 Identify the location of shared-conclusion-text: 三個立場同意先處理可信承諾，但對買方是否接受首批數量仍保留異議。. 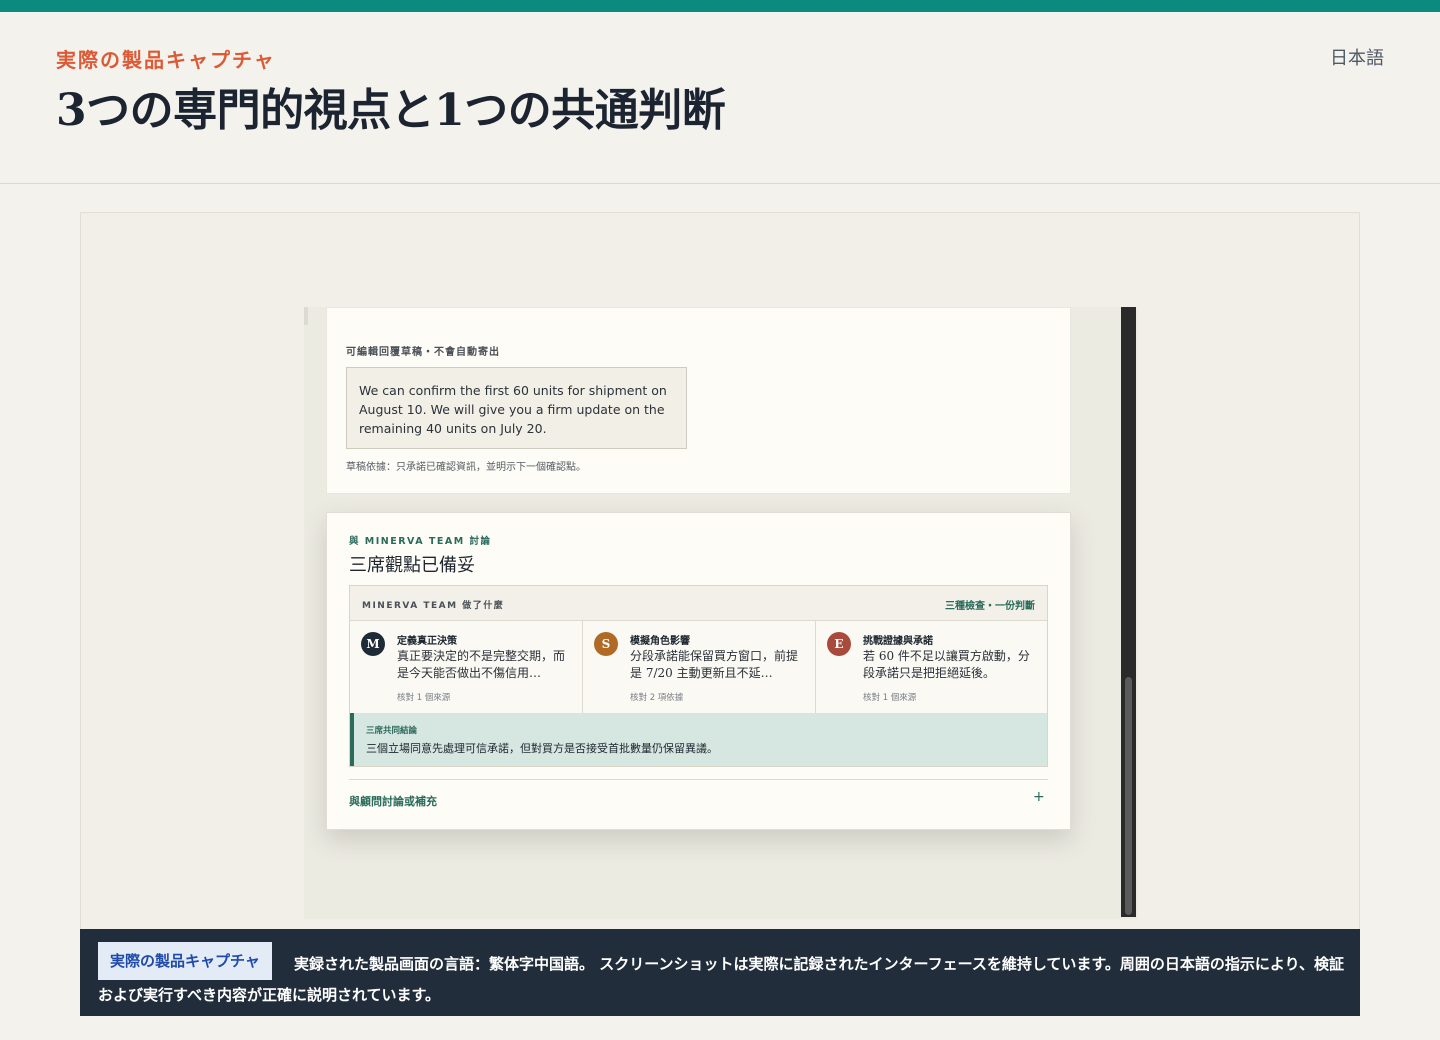
(542, 748).